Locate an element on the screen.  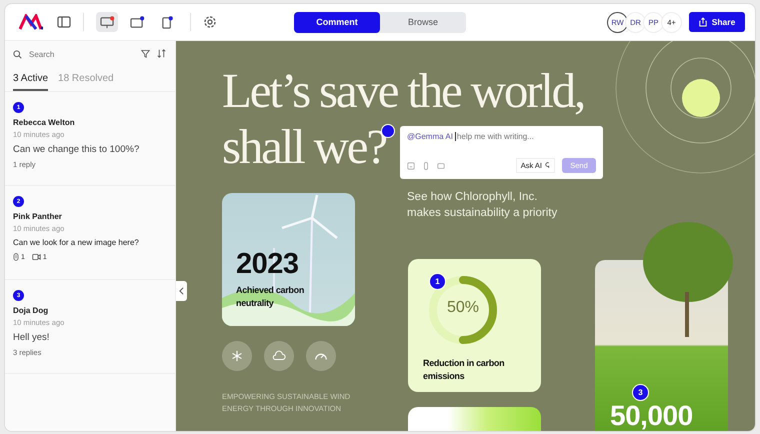
monitor-icon is located at coordinates (107, 22).